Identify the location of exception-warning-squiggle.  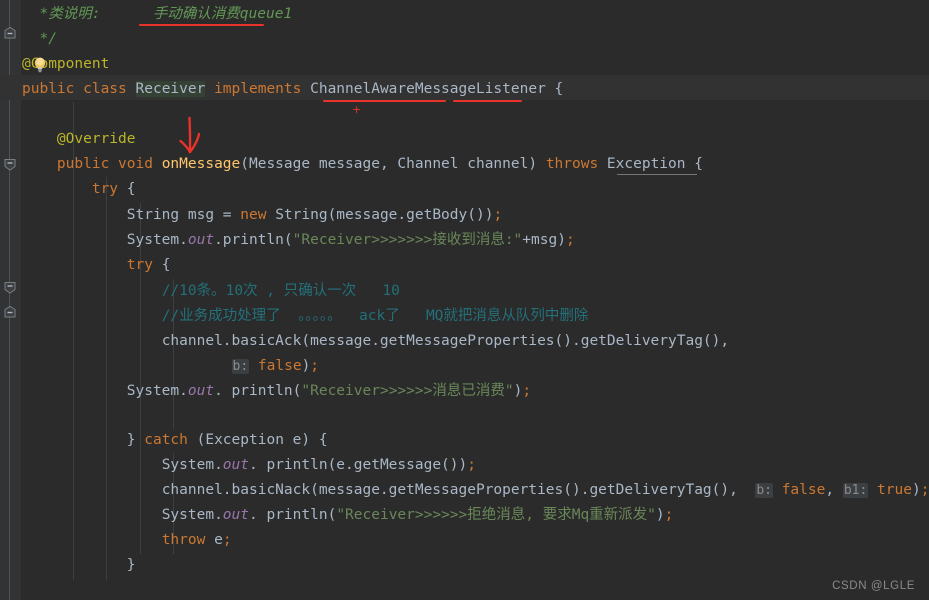
(657, 174).